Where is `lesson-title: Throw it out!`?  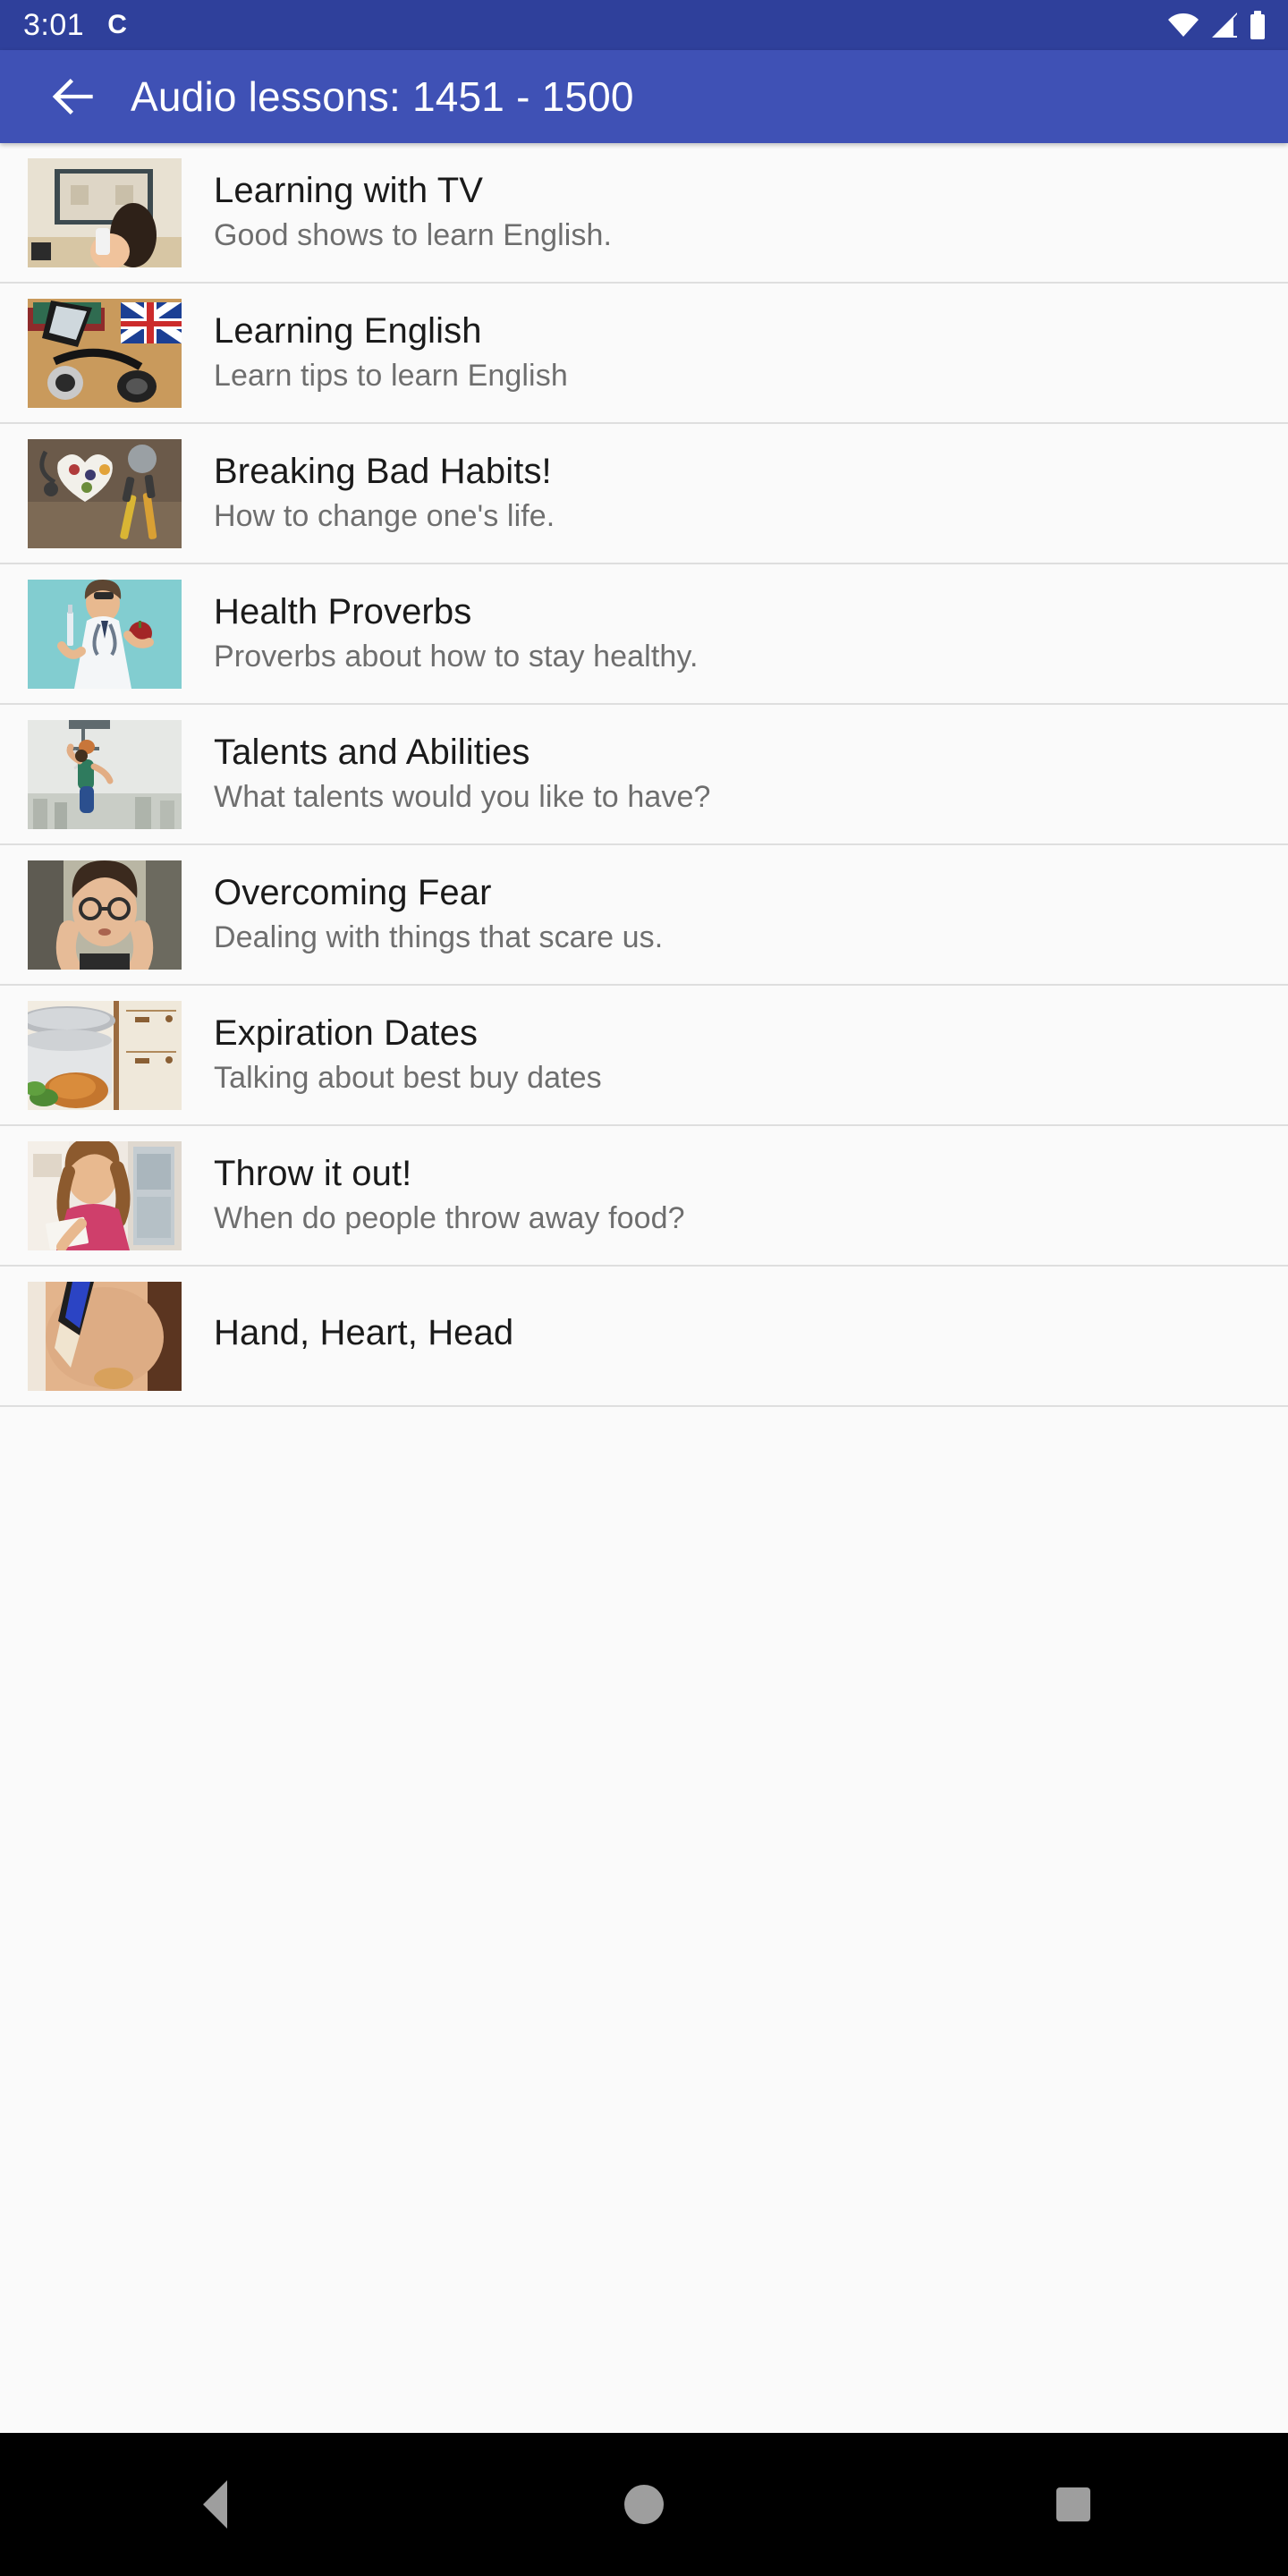 lesson-title: Throw it out! is located at coordinates (313, 1174).